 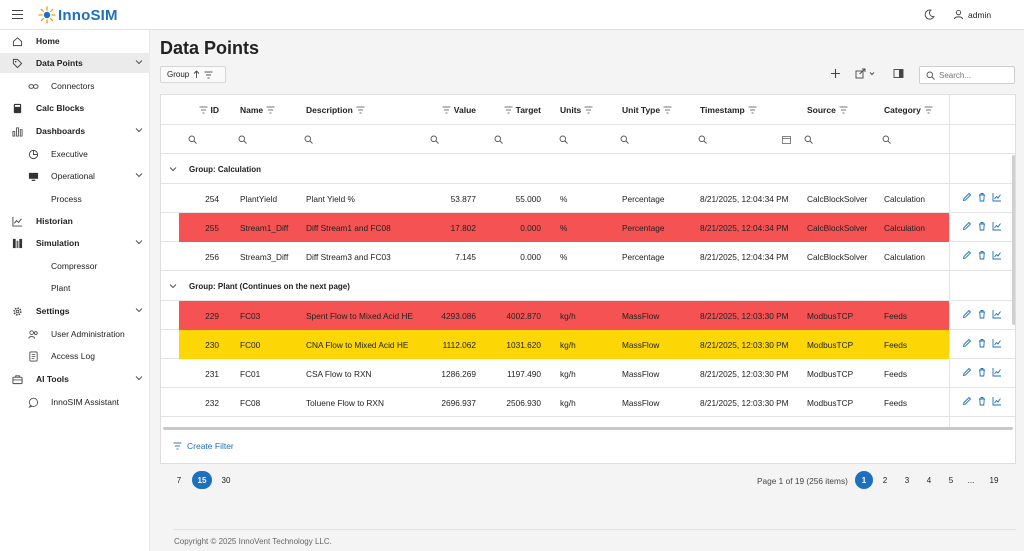 I want to click on app-logo: InnoSIM, so click(x=78, y=15).